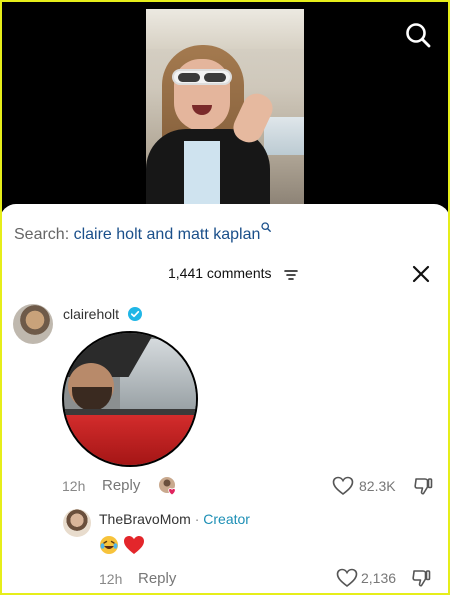  I want to click on reply-author: TheBravoMom · Creator, so click(174, 519).